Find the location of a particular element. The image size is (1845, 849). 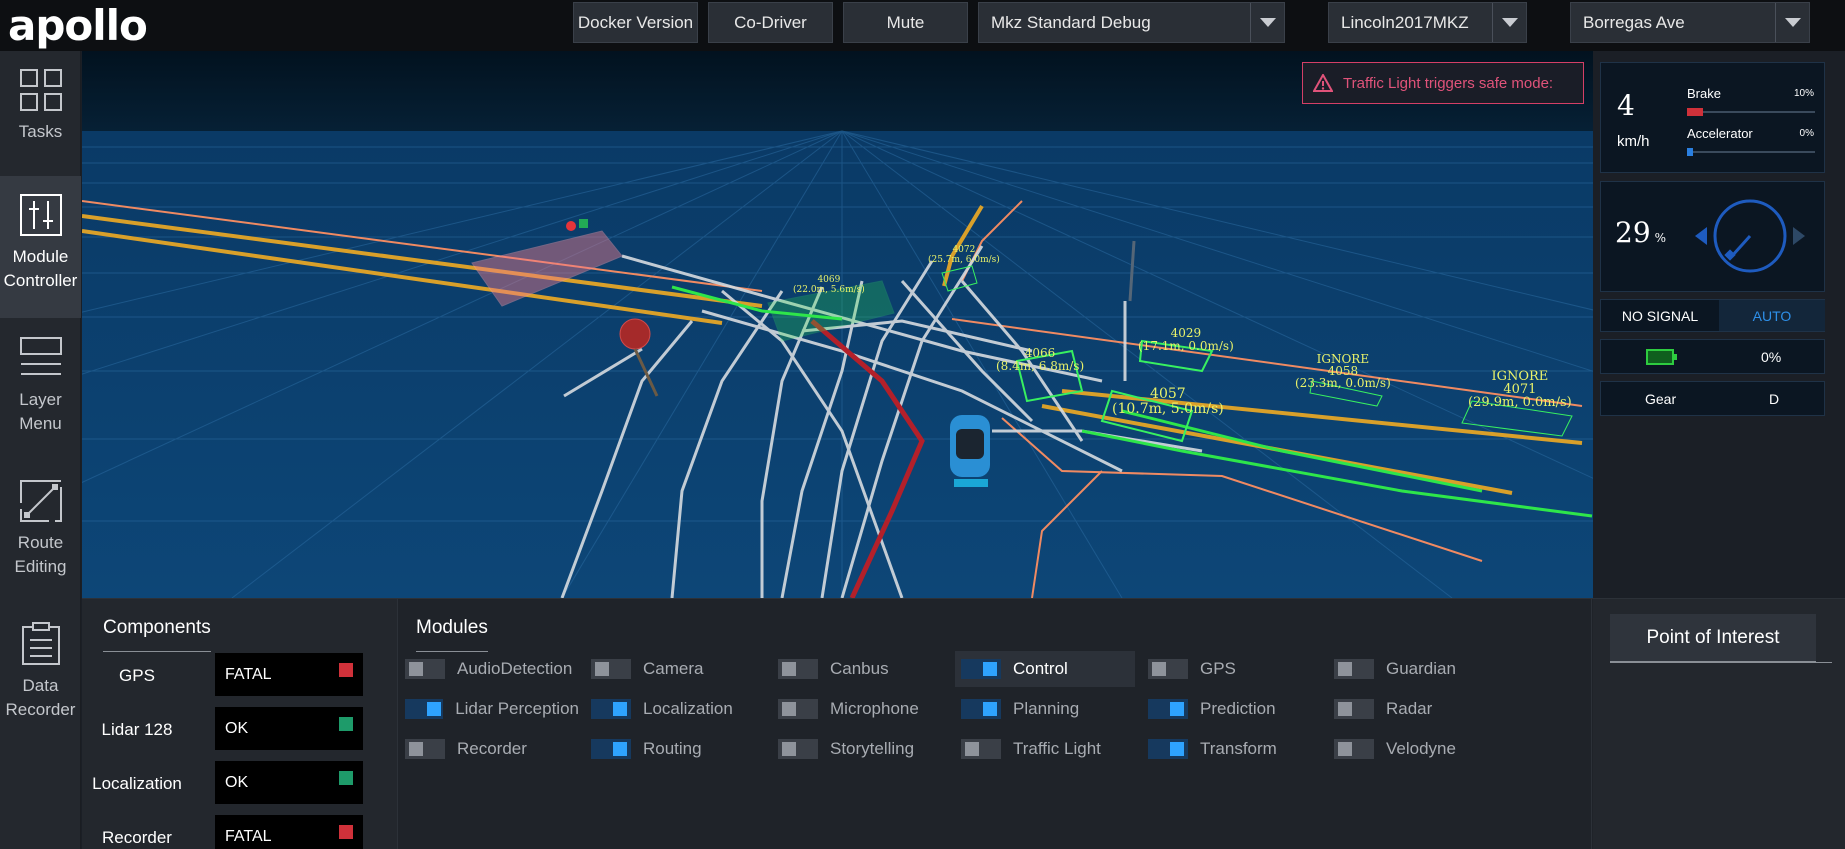

module-name: Storytelling is located at coordinates (872, 748).